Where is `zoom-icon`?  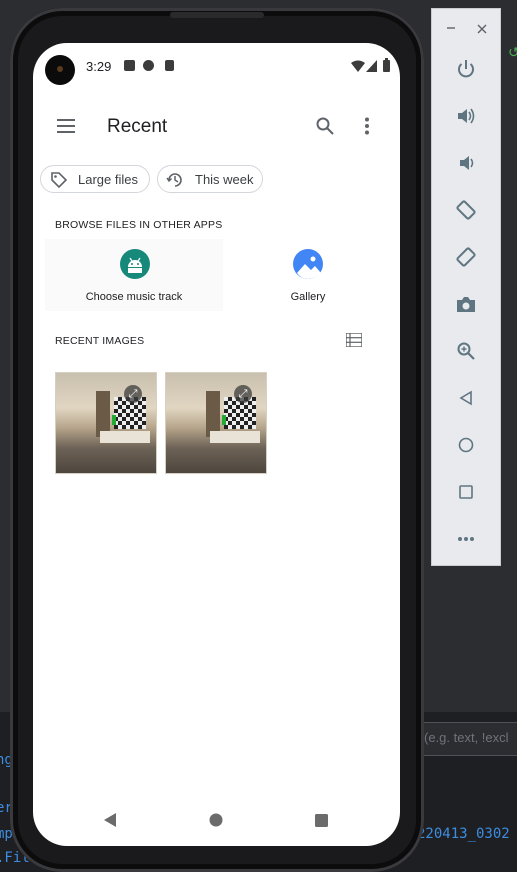 zoom-icon is located at coordinates (466, 351).